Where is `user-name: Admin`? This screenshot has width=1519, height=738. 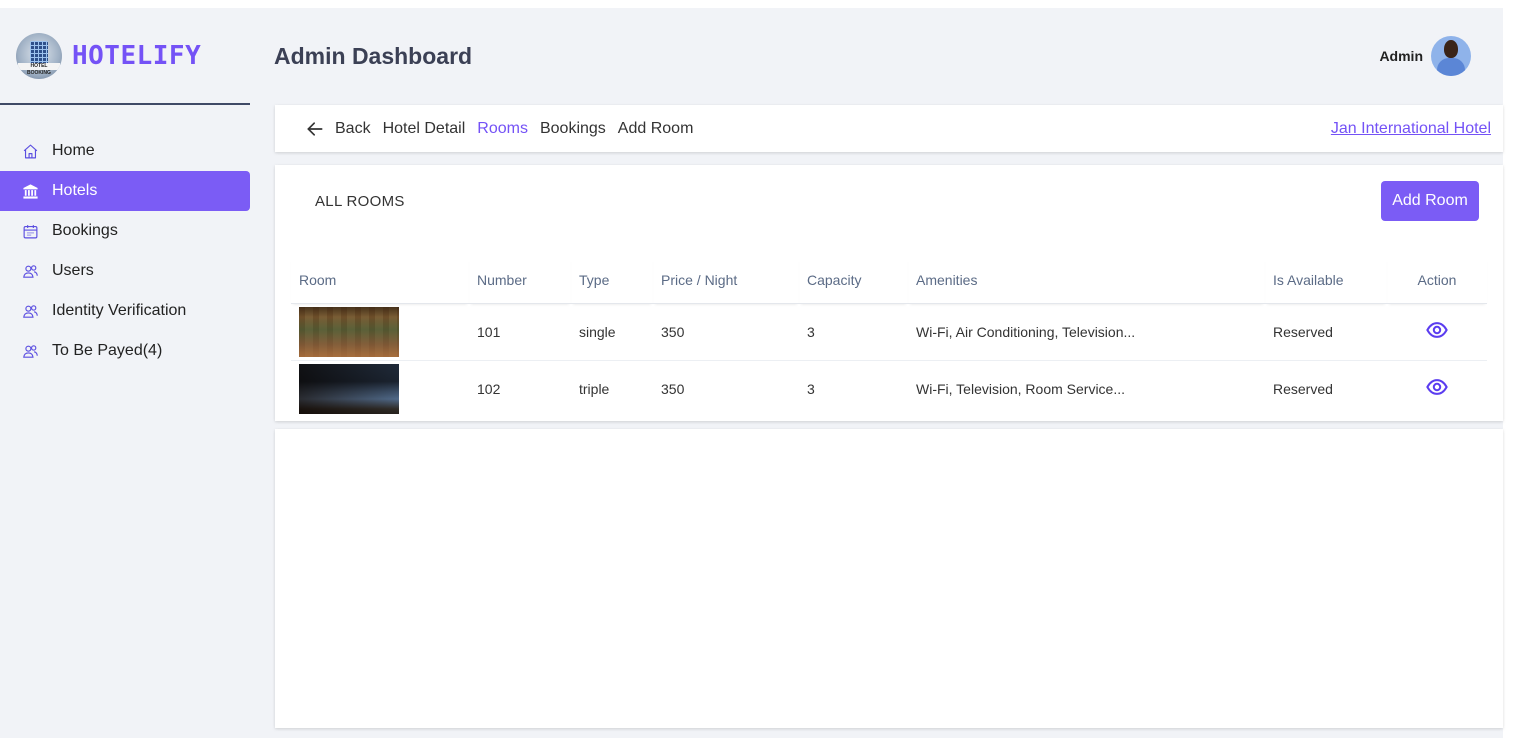 user-name: Admin is located at coordinates (1401, 56).